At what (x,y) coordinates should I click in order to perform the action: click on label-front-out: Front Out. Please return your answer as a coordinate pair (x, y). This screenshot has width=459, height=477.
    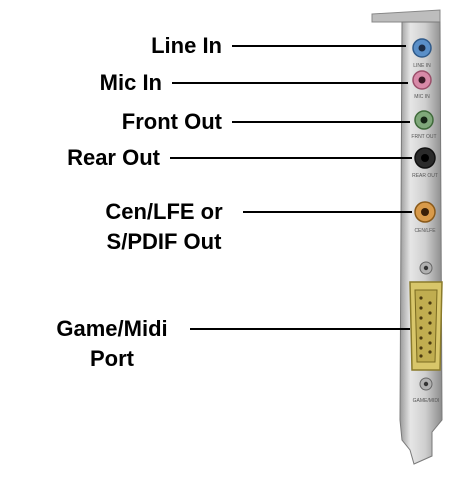
    Looking at the image, I should click on (171, 121).